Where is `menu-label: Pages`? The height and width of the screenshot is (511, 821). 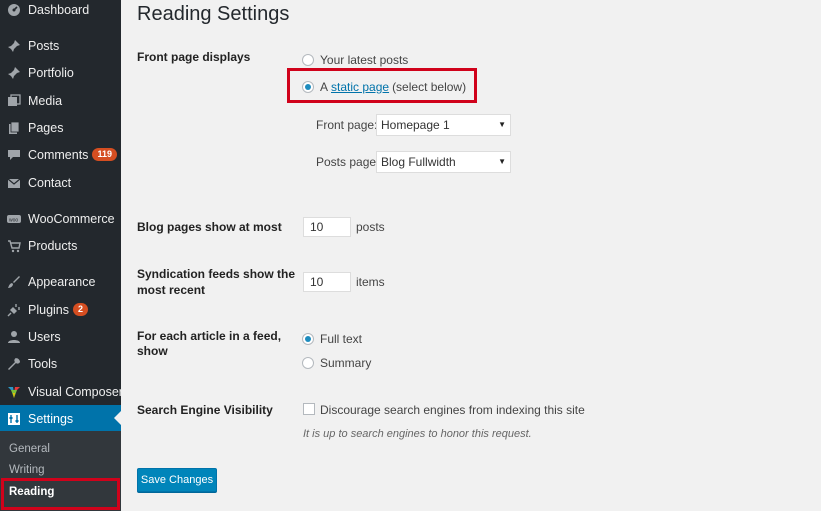 menu-label: Pages is located at coordinates (46, 127).